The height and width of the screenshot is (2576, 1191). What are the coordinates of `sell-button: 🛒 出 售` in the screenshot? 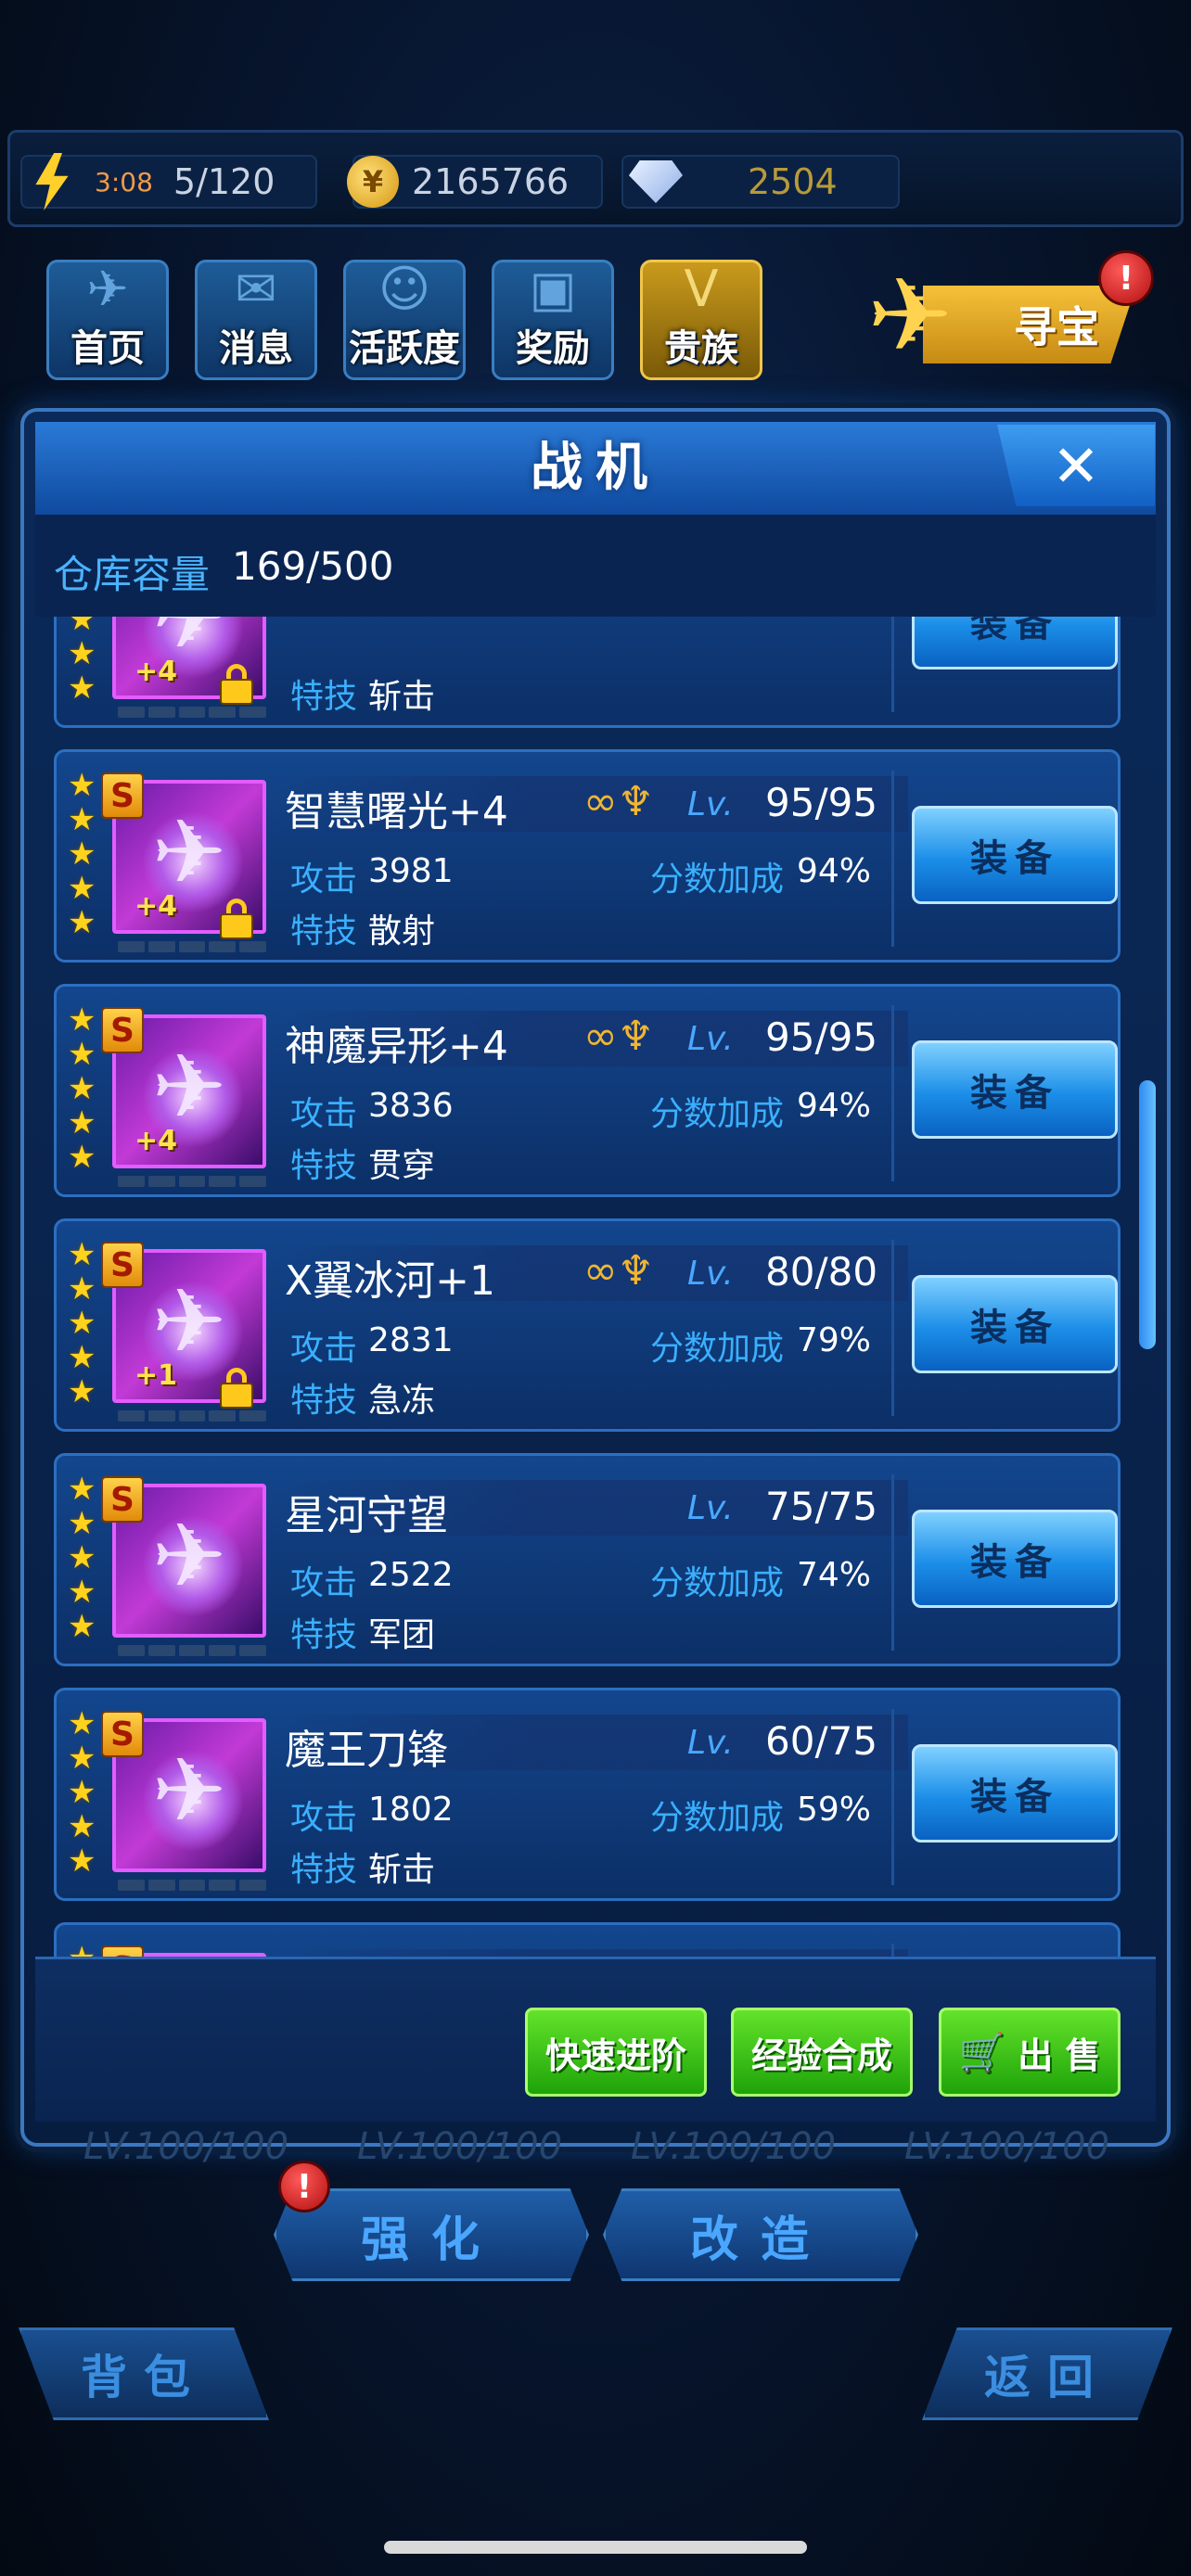 It's located at (1030, 2052).